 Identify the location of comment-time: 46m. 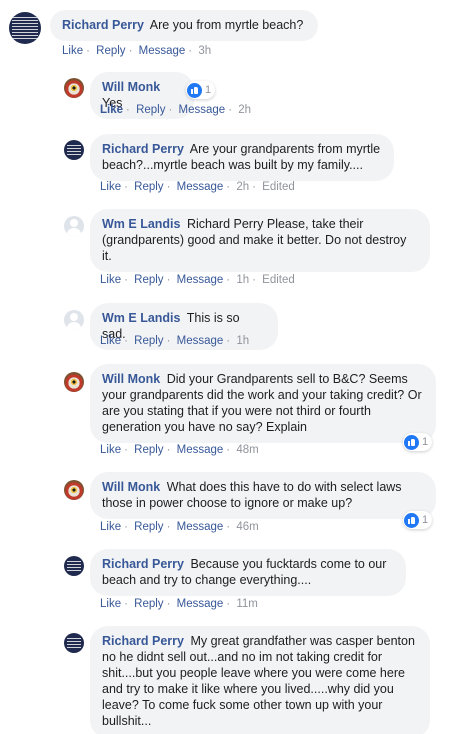
(247, 527).